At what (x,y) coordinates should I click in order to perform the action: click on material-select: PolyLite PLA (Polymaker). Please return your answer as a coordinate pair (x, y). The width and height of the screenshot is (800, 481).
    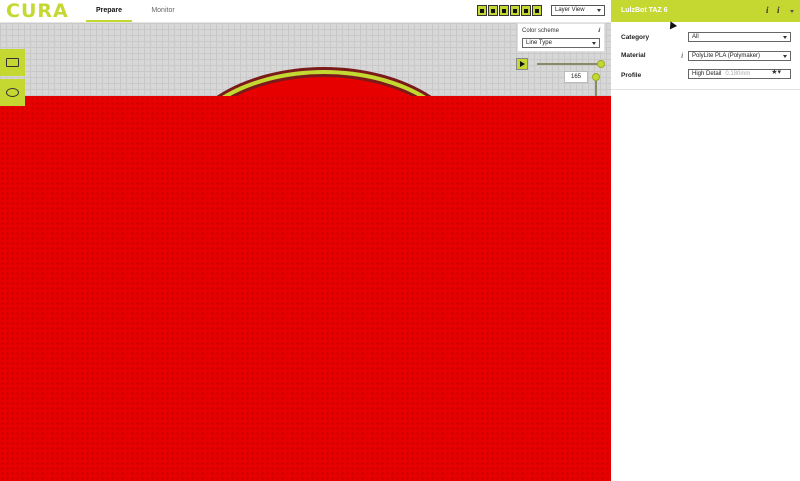
    Looking at the image, I should click on (739, 56).